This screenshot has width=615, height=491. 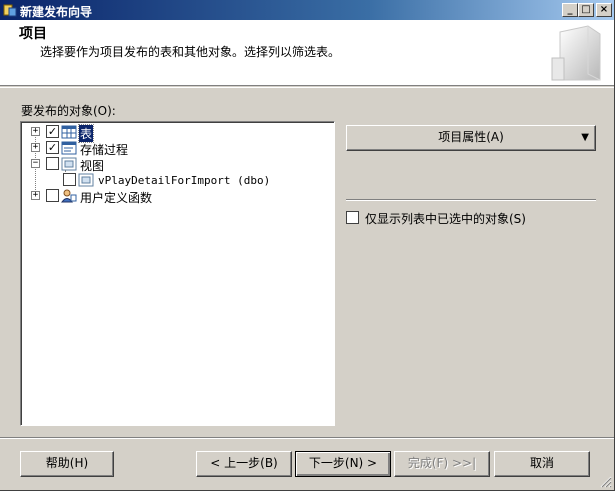 I want to click on user-defined-functions-checkbox, so click(x=52, y=195).